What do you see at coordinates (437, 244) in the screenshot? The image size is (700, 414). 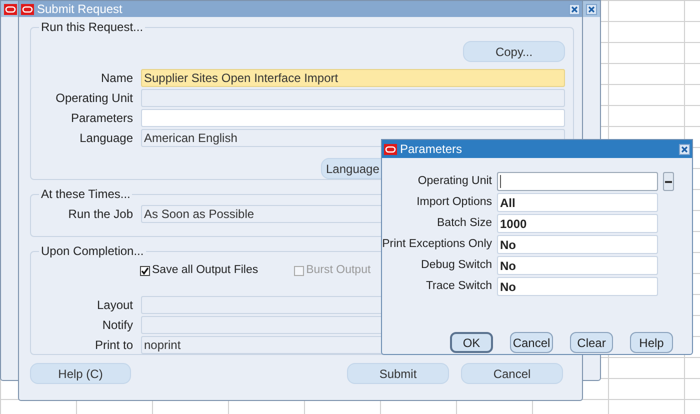 I see `field-label: Print Exceptions Only` at bounding box center [437, 244].